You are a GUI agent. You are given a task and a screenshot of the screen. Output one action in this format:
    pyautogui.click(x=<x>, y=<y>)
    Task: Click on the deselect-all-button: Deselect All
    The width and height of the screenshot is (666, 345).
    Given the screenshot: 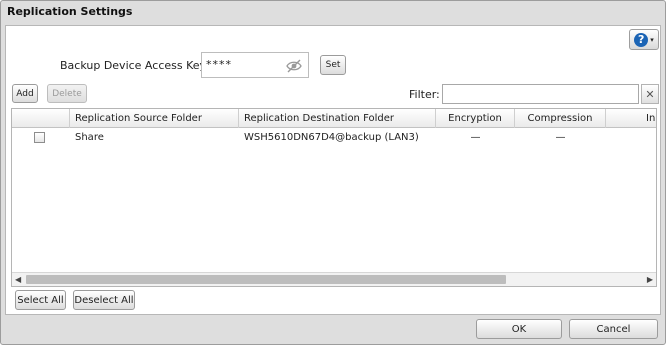 What is the action you would take?
    pyautogui.click(x=104, y=300)
    